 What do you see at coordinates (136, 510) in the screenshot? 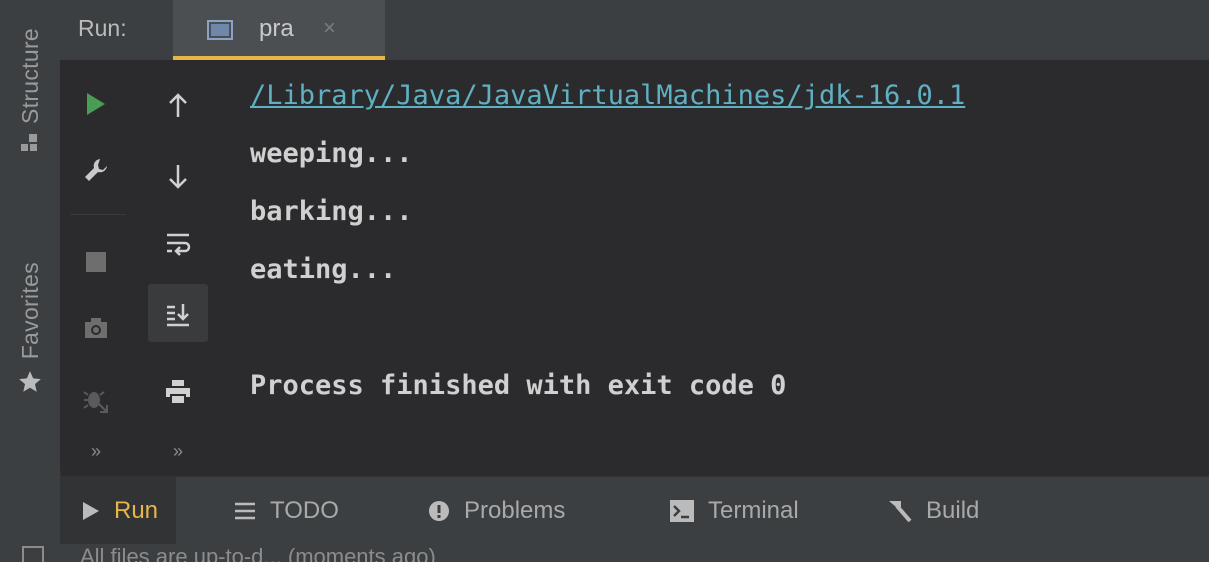
I see `tab-run-label: Run` at bounding box center [136, 510].